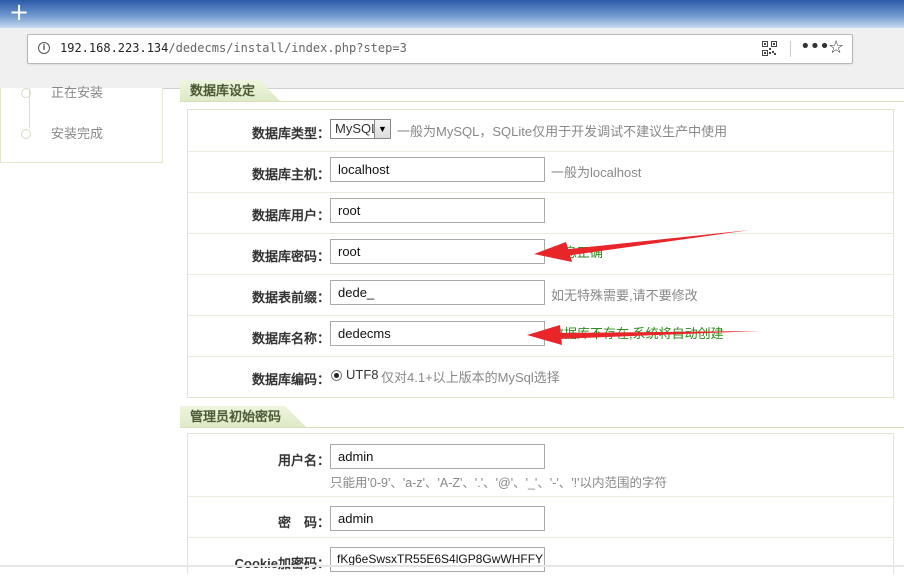 Image resolution: width=904 pixels, height=578 pixels. What do you see at coordinates (290, 256) in the screenshot?
I see `db-password-label: 数据库密码：` at bounding box center [290, 256].